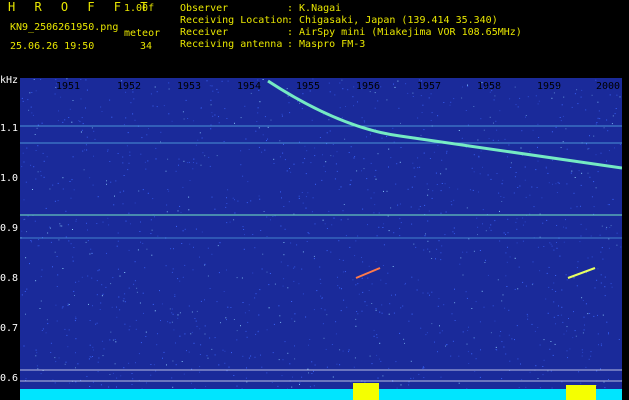  Describe the element at coordinates (429, 86) in the screenshot. I see `x-tick-1957: 1957` at that location.